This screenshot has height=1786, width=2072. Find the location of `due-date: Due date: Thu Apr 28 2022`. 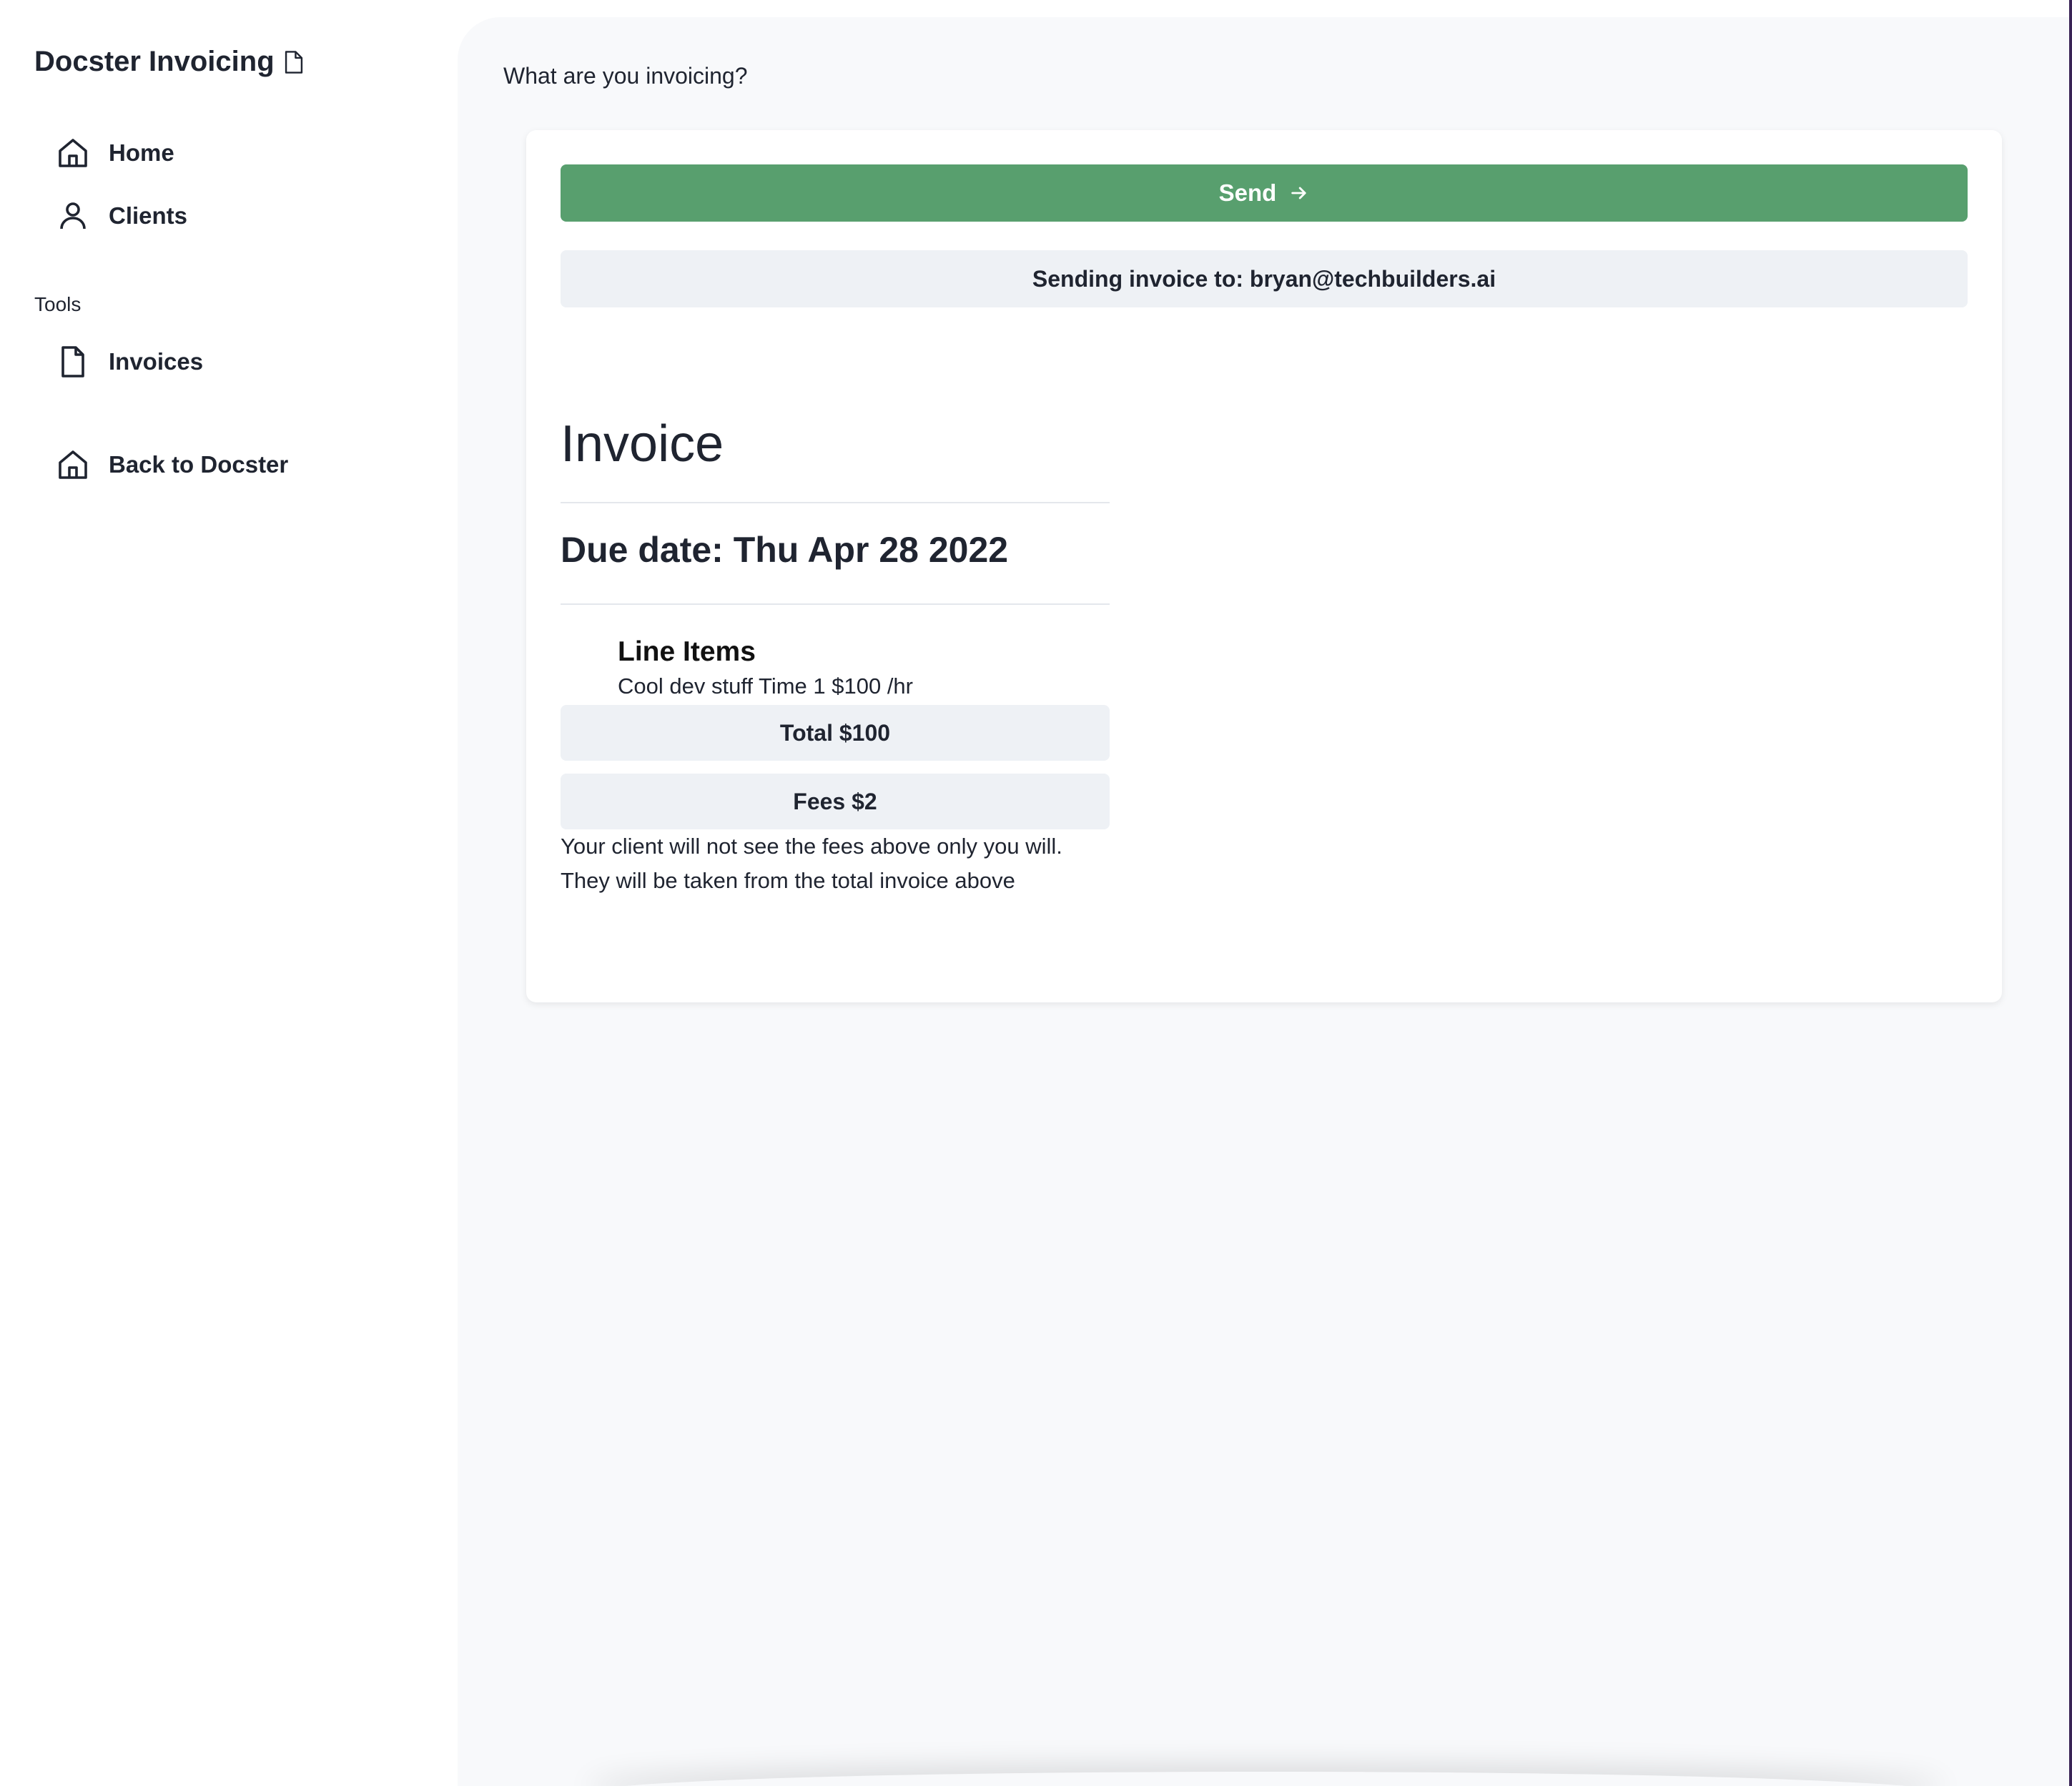

due-date: Due date: Thu Apr 28 2022 is located at coordinates (785, 550).